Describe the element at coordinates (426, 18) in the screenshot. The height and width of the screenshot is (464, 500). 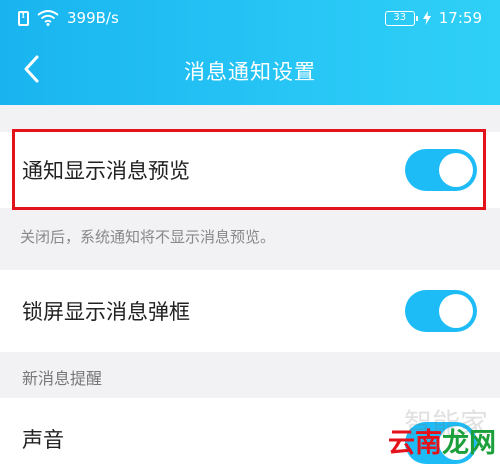
I see `charging-icon` at that location.